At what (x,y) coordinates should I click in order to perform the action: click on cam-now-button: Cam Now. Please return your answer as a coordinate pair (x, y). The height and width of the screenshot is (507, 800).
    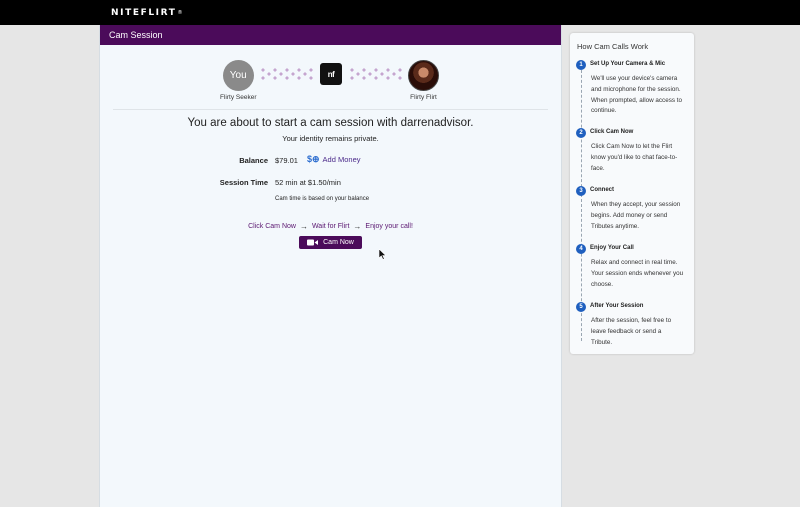
    Looking at the image, I should click on (330, 242).